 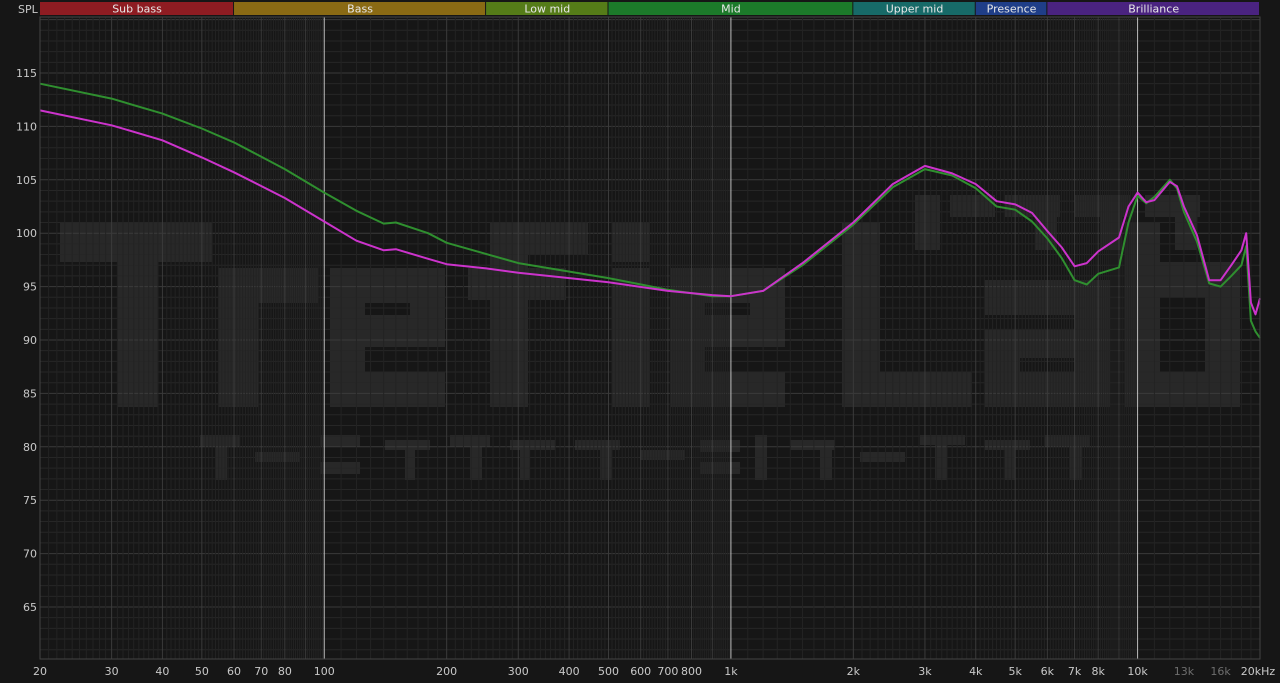 What do you see at coordinates (1184, 671) in the screenshot?
I see `x-tick-label: 13k` at bounding box center [1184, 671].